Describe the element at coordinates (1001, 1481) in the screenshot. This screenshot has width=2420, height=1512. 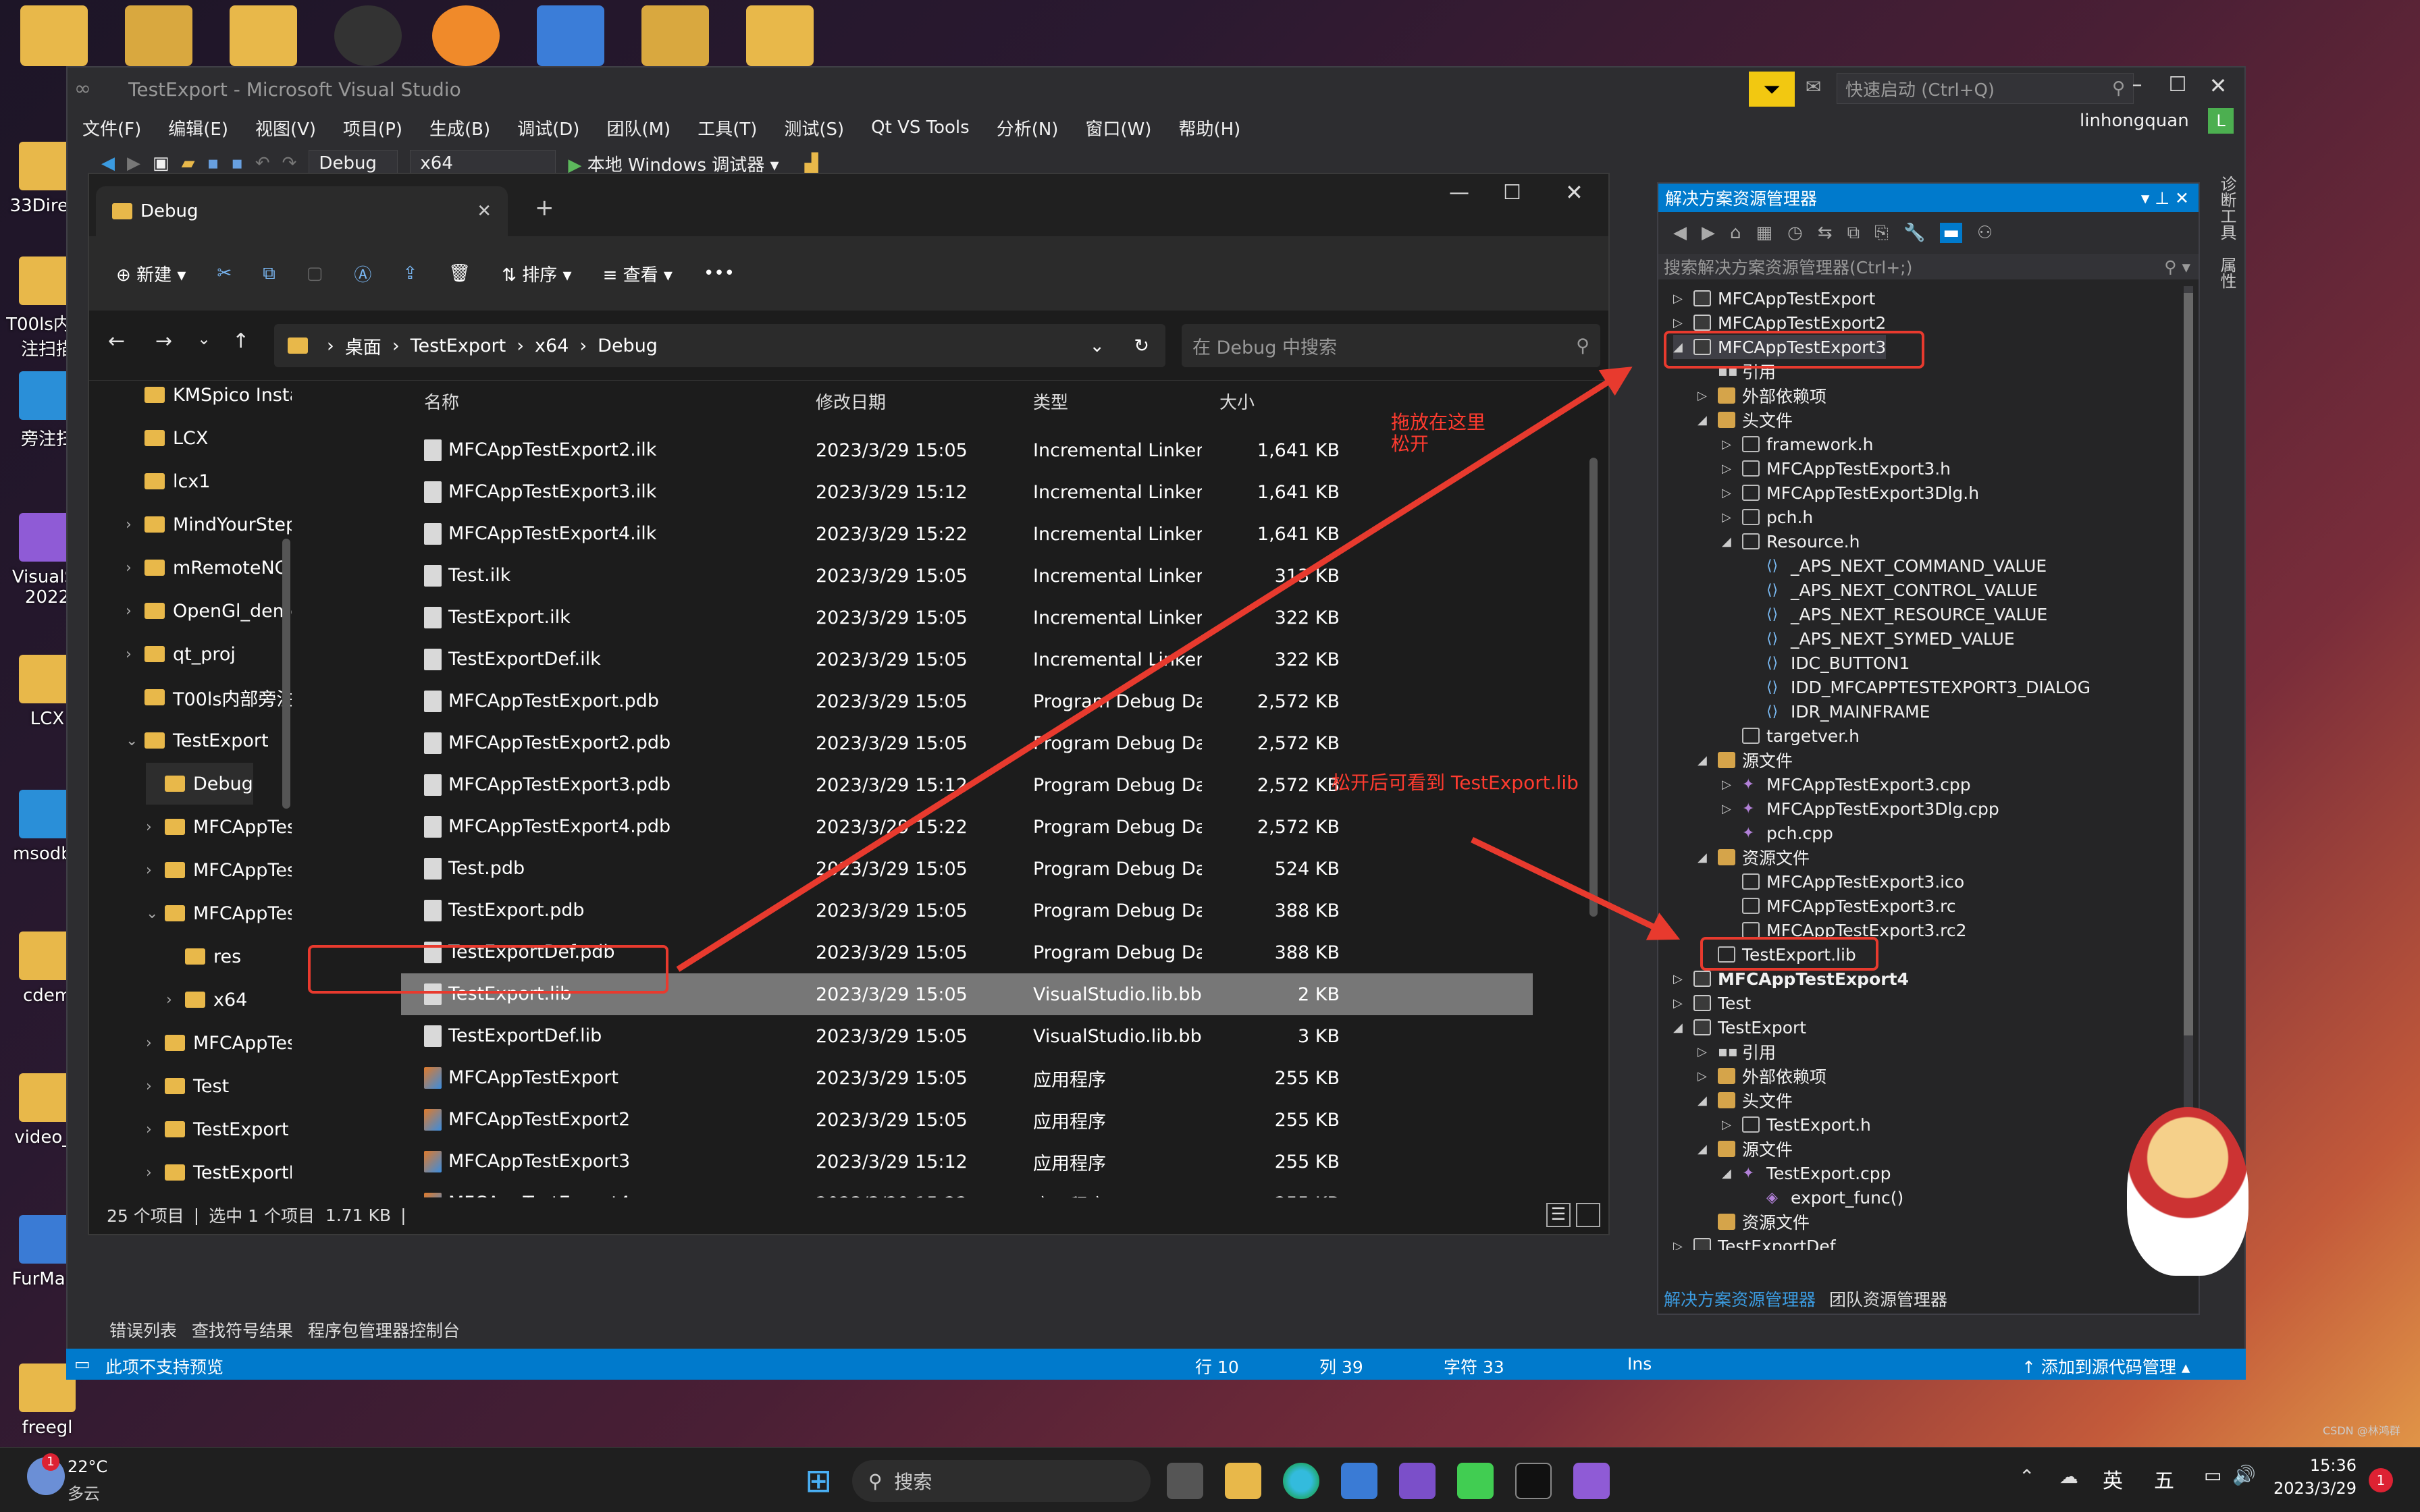
I see `taskbar-search: ⚲ 搜索` at that location.